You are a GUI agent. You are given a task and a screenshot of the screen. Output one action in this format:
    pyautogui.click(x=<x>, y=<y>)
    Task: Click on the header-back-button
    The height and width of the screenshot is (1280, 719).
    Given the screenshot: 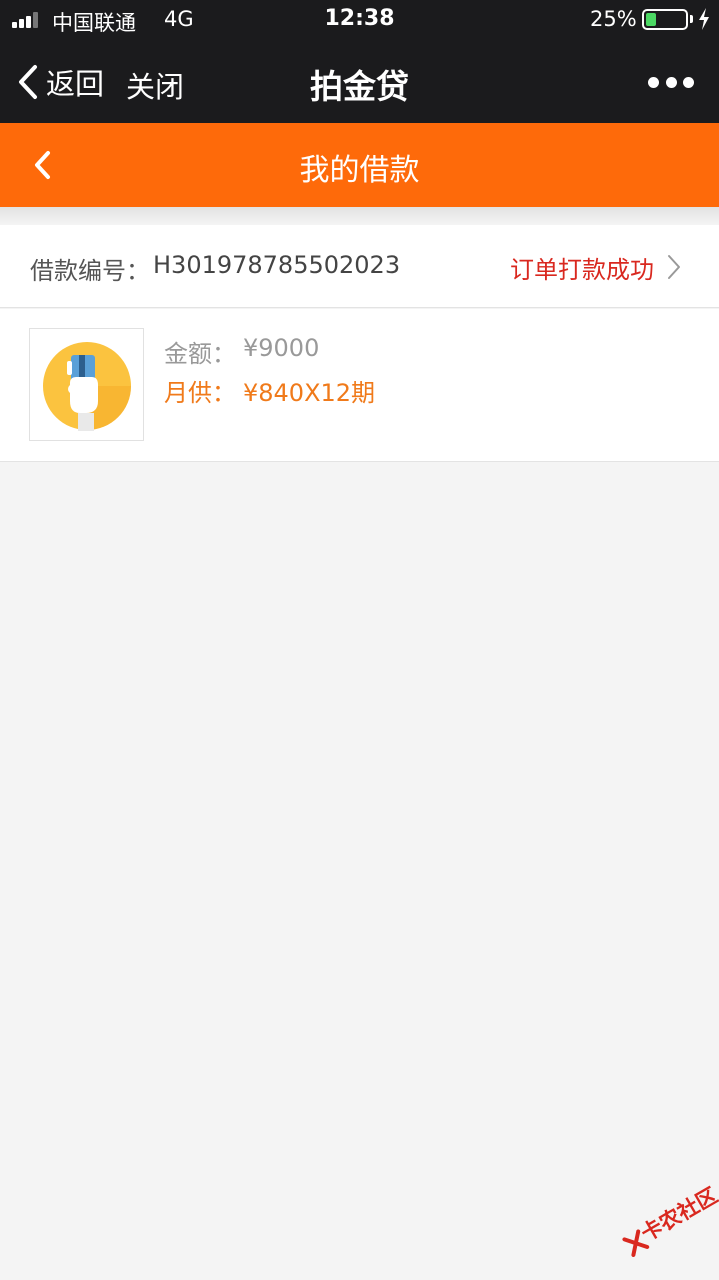 What is the action you would take?
    pyautogui.click(x=43, y=165)
    